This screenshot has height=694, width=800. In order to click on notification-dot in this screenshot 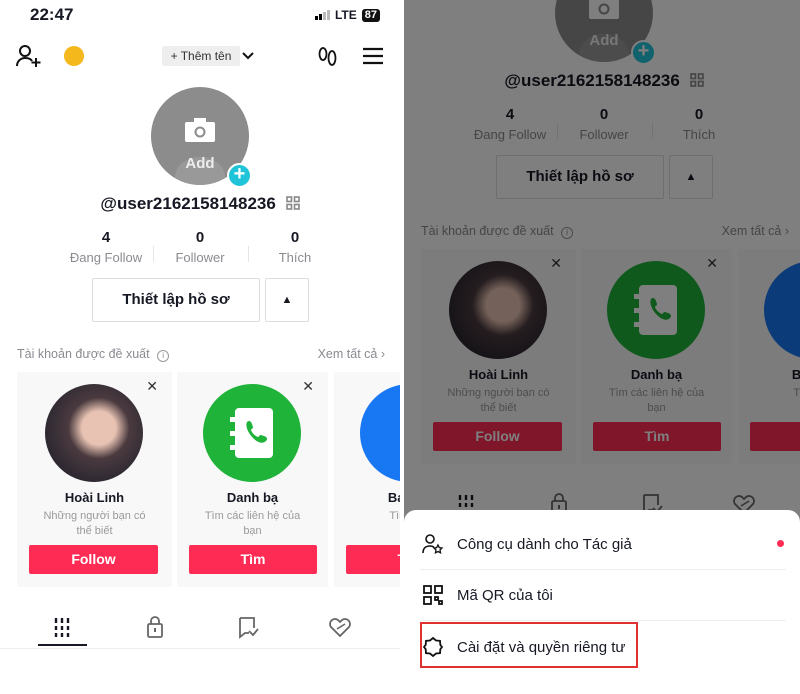, I will do `click(780, 543)`.